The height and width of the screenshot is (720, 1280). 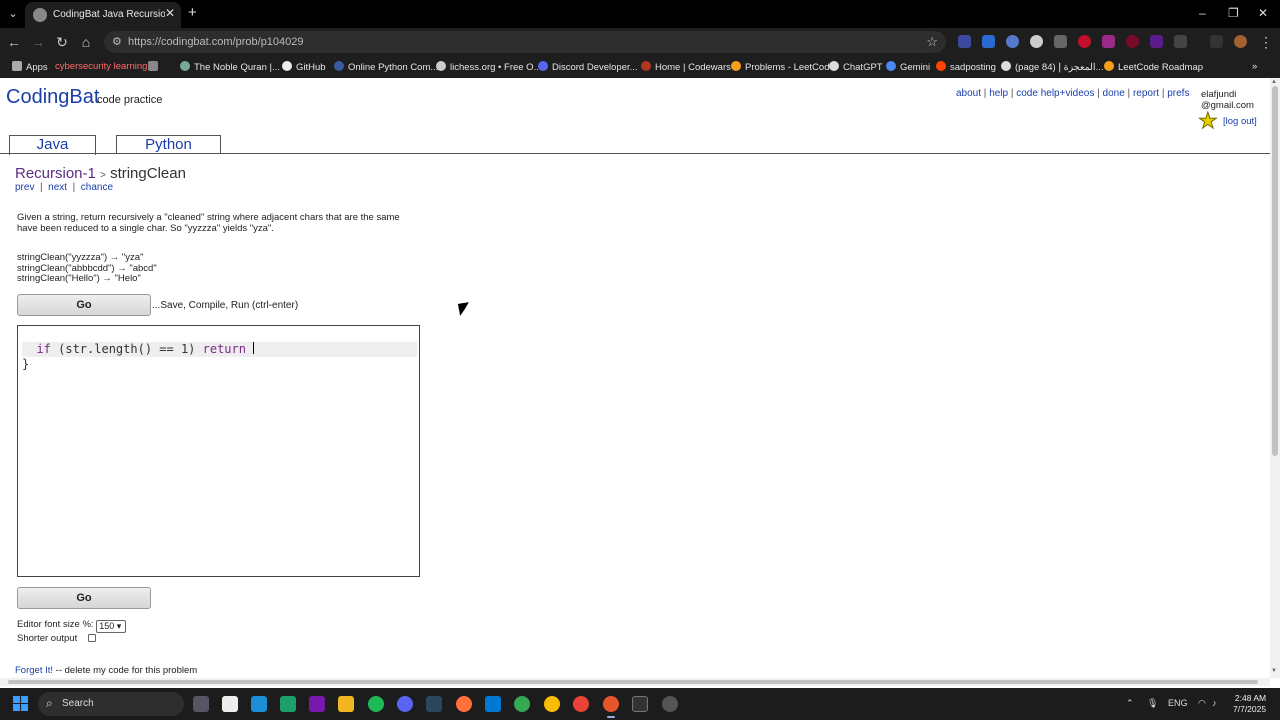 What do you see at coordinates (1216, 41) in the screenshot?
I see `media-control-icon` at bounding box center [1216, 41].